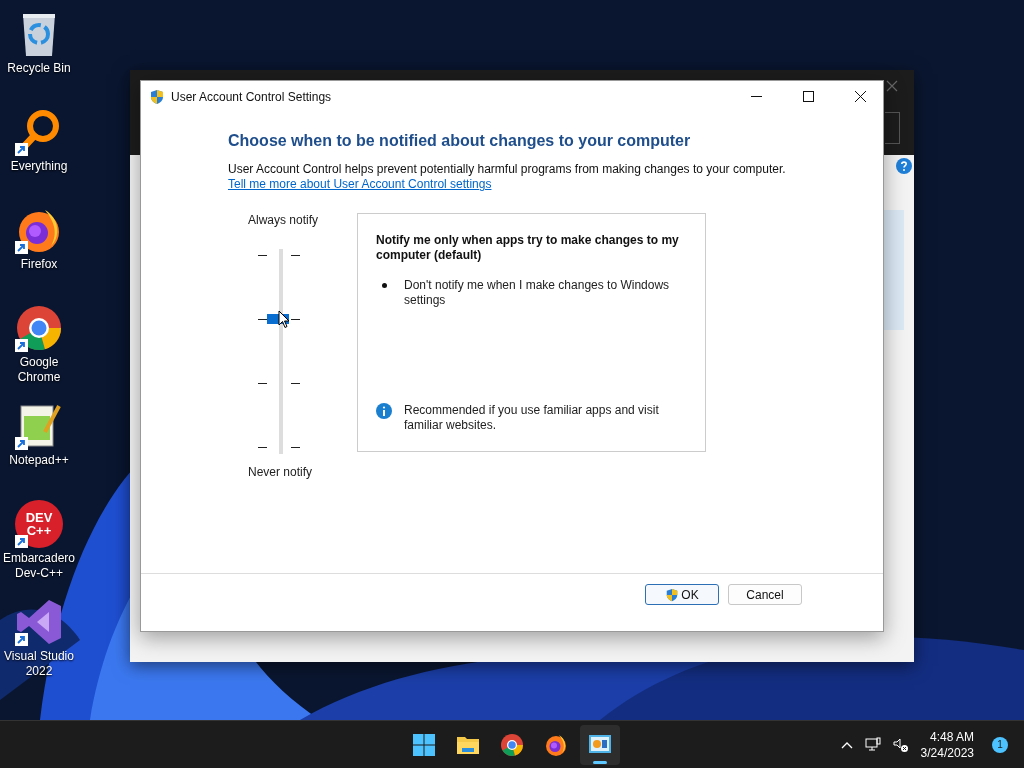  What do you see at coordinates (537, 293) in the screenshot?
I see `bullet-text: Don't notify me when I make changes to Windows settings` at bounding box center [537, 293].